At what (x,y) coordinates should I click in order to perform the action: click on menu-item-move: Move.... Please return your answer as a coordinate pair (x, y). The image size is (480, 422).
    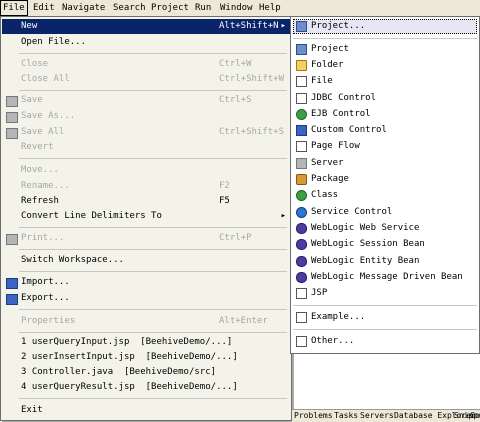
    Looking at the image, I should click on (146, 170).